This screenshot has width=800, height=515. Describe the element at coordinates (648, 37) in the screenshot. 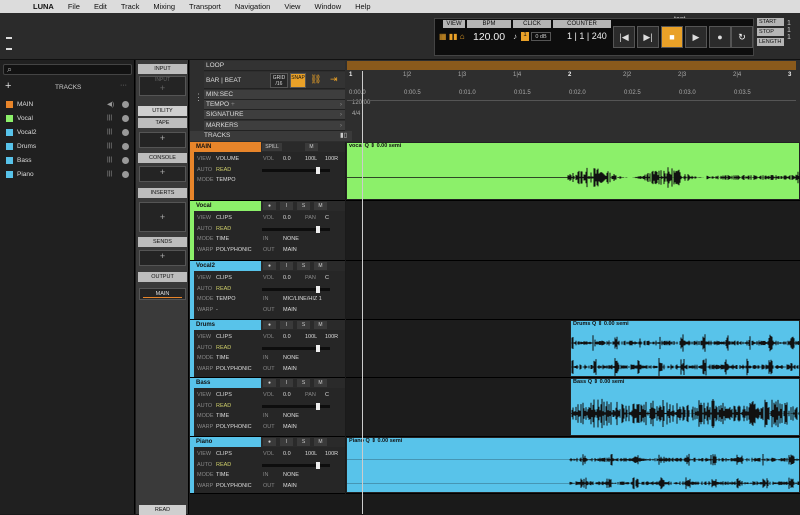

I see `forward-button: ▶|` at that location.